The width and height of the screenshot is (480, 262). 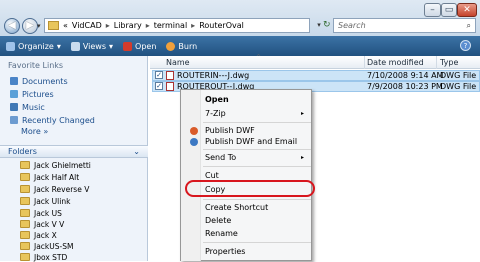 I want to click on command-bar: Organize ▾ Views ▾ Open Burn, so click(x=240, y=46).